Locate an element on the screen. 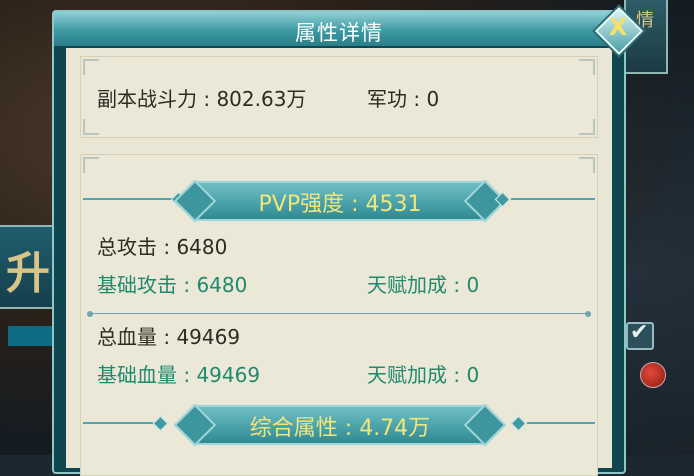 This screenshot has height=476, width=694. base-hp-text: 基础血量 : 49469 is located at coordinates (179, 375).